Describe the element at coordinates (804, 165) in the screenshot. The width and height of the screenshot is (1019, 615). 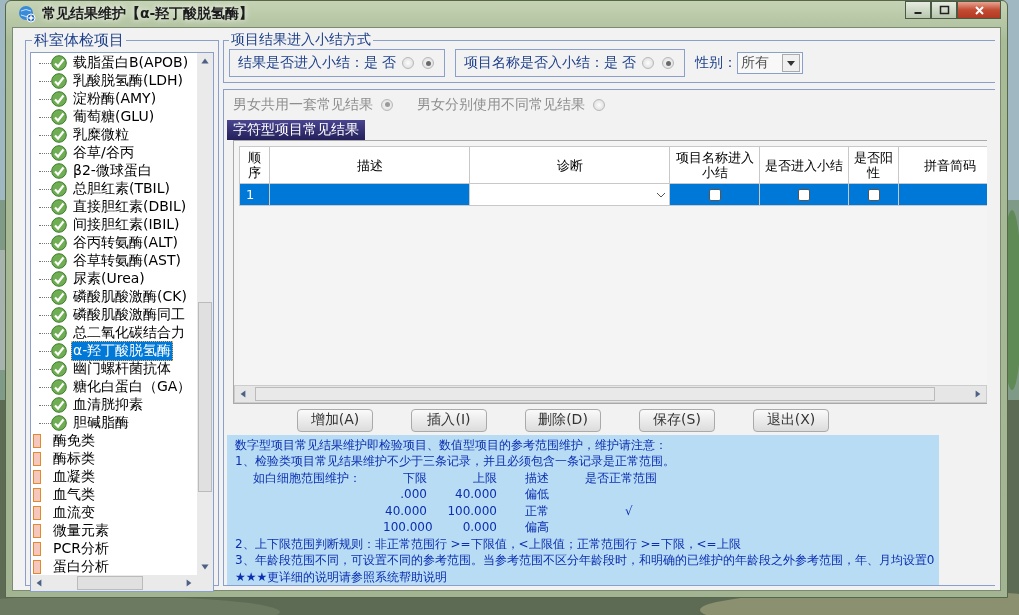
I see `column-header: 是否进入小结` at that location.